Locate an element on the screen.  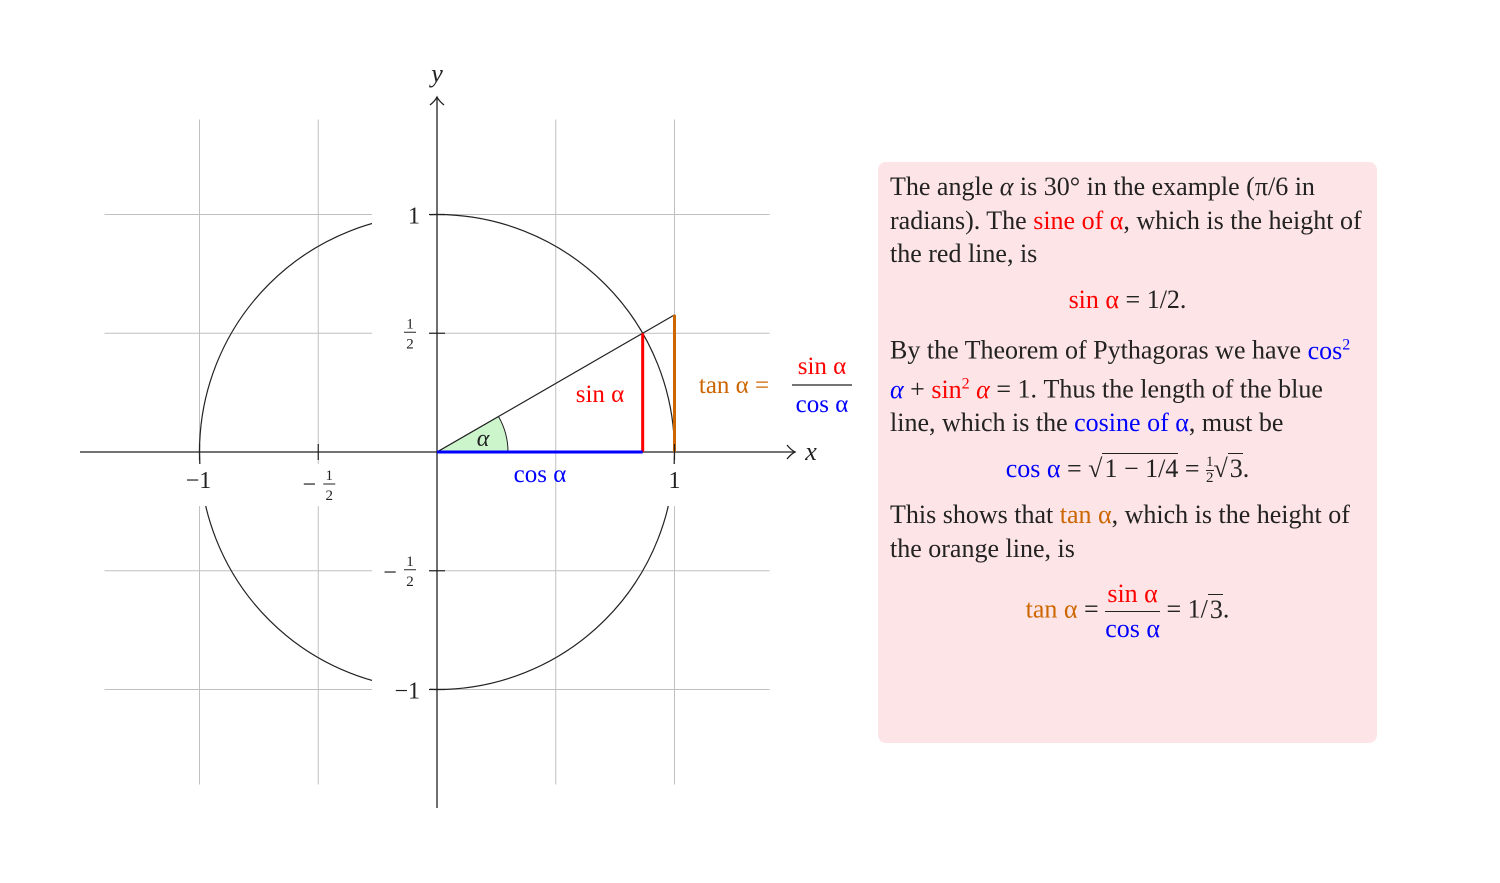
text: The angle is located at coordinates (945, 186).